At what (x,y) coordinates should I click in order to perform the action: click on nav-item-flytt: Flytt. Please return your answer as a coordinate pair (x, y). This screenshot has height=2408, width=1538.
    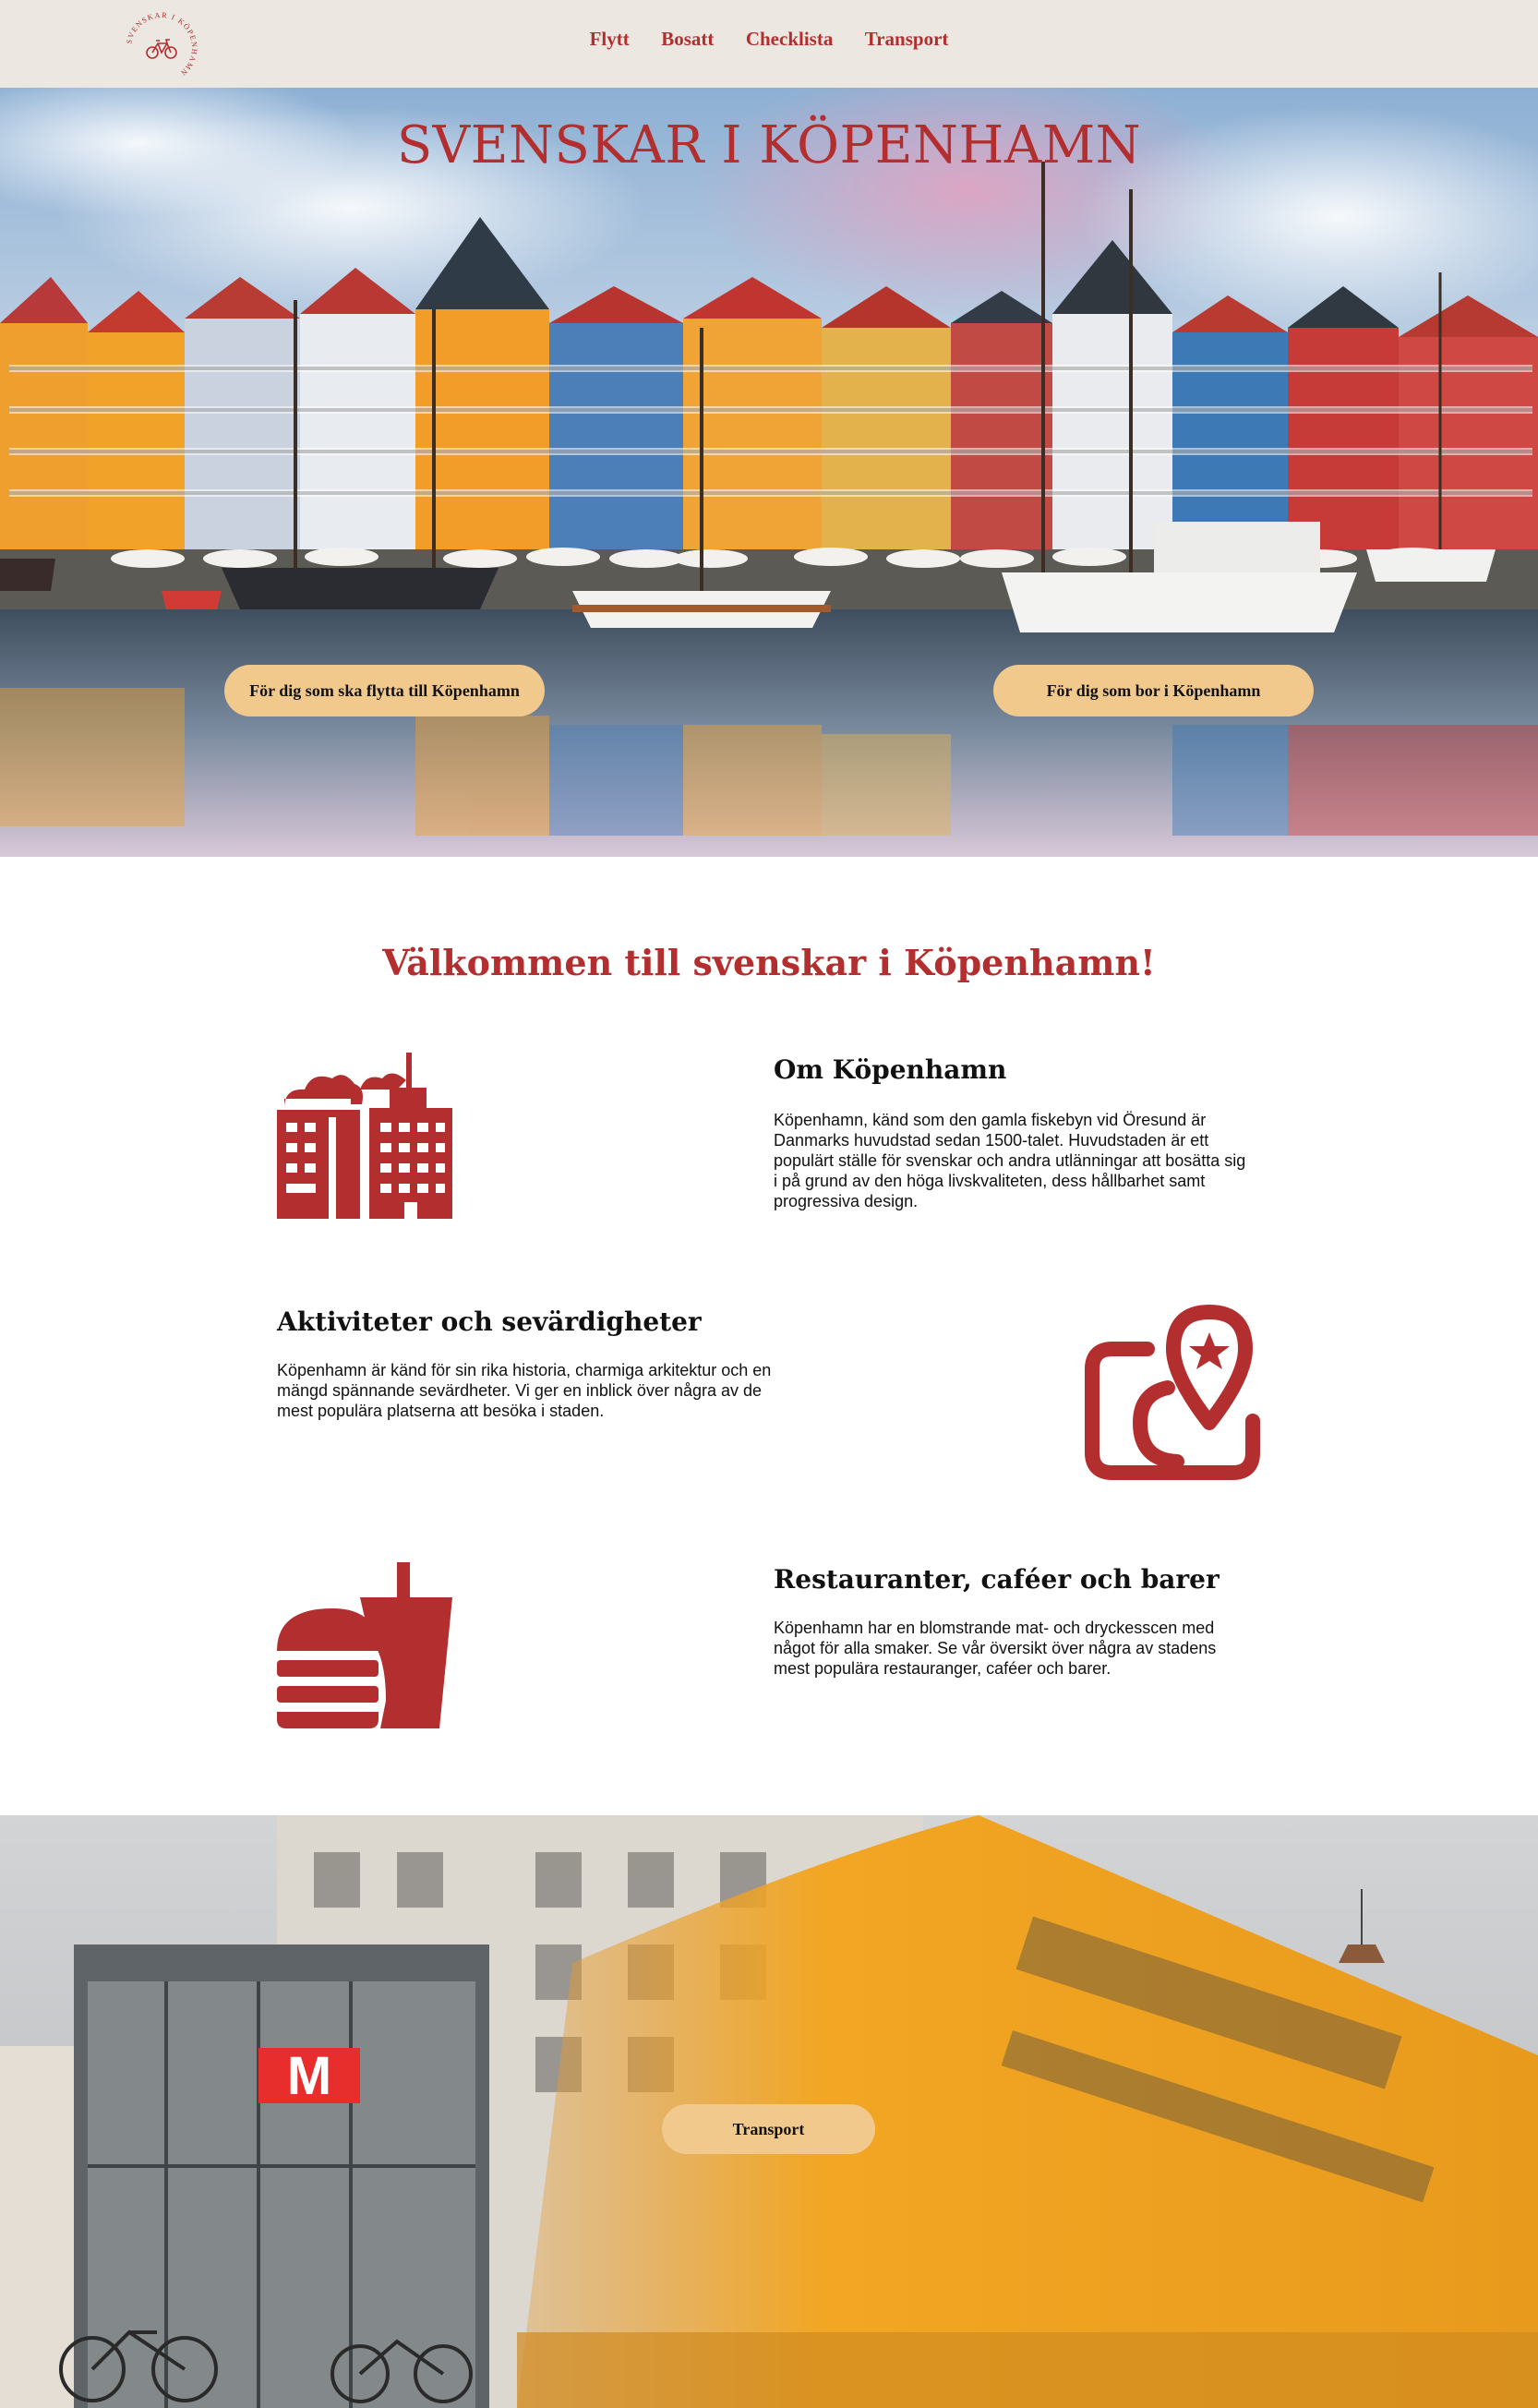
    Looking at the image, I should click on (610, 39).